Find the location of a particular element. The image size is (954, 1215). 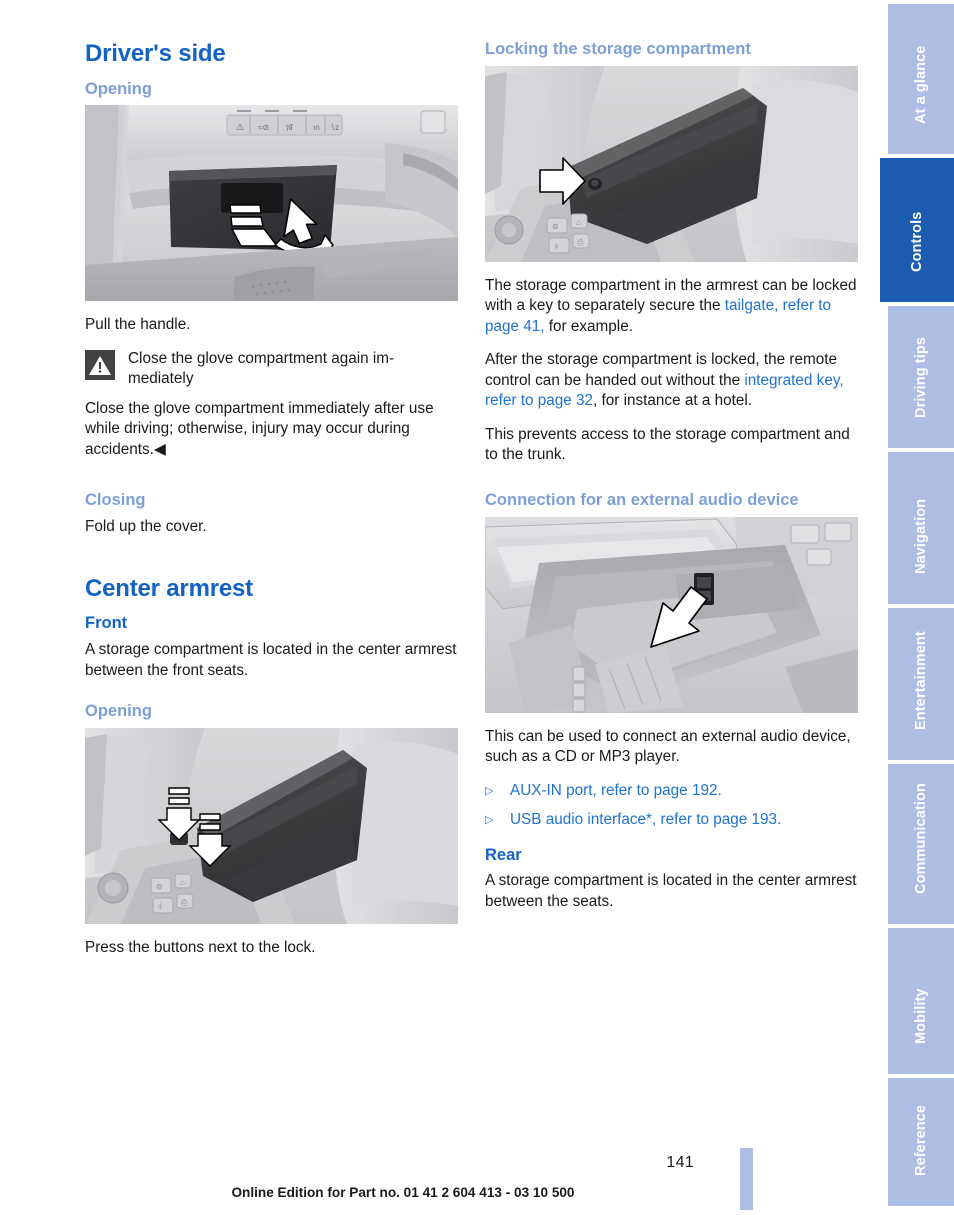

text-pull-handle: Pull the handle. is located at coordinates (138, 325).